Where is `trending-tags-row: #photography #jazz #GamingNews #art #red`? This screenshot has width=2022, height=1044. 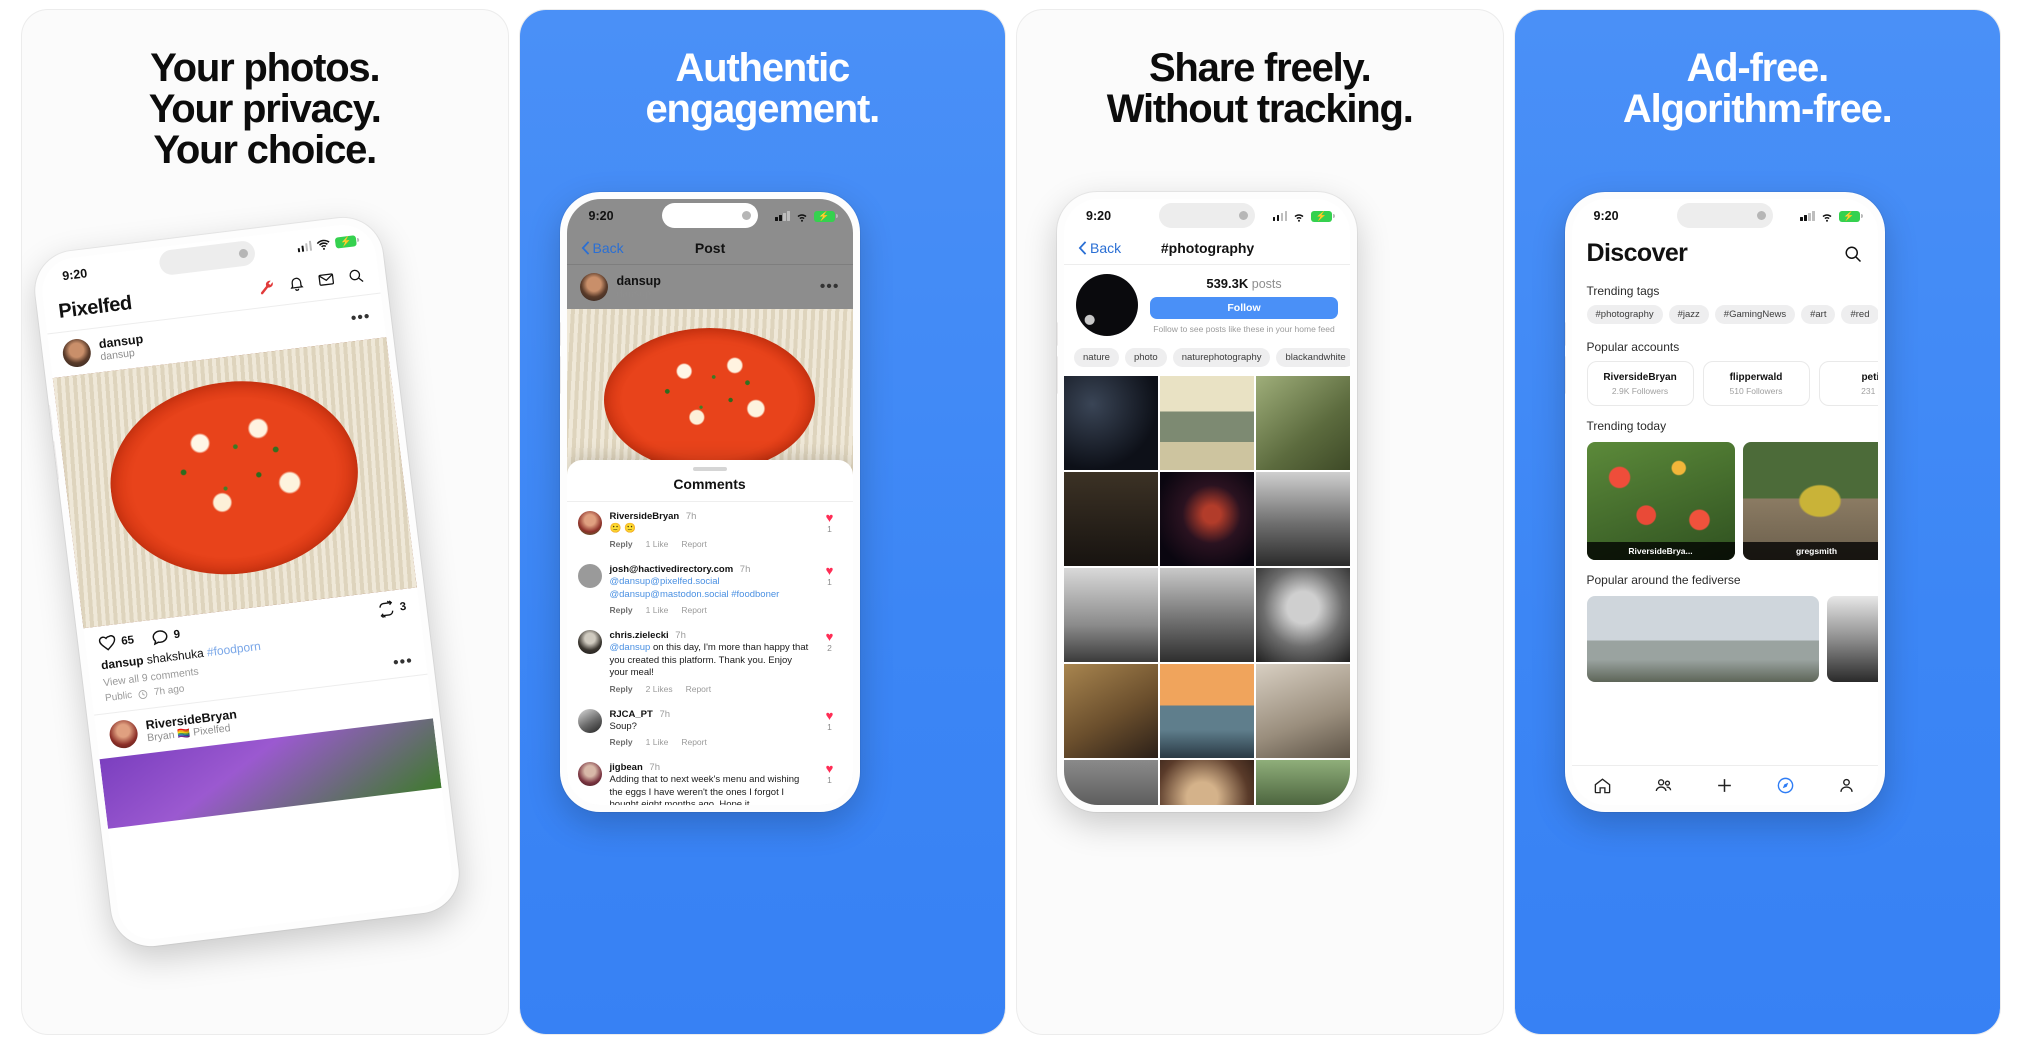
trending-tags-row: #photography #jazz #GamingNews #art #red is located at coordinates (1725, 319).